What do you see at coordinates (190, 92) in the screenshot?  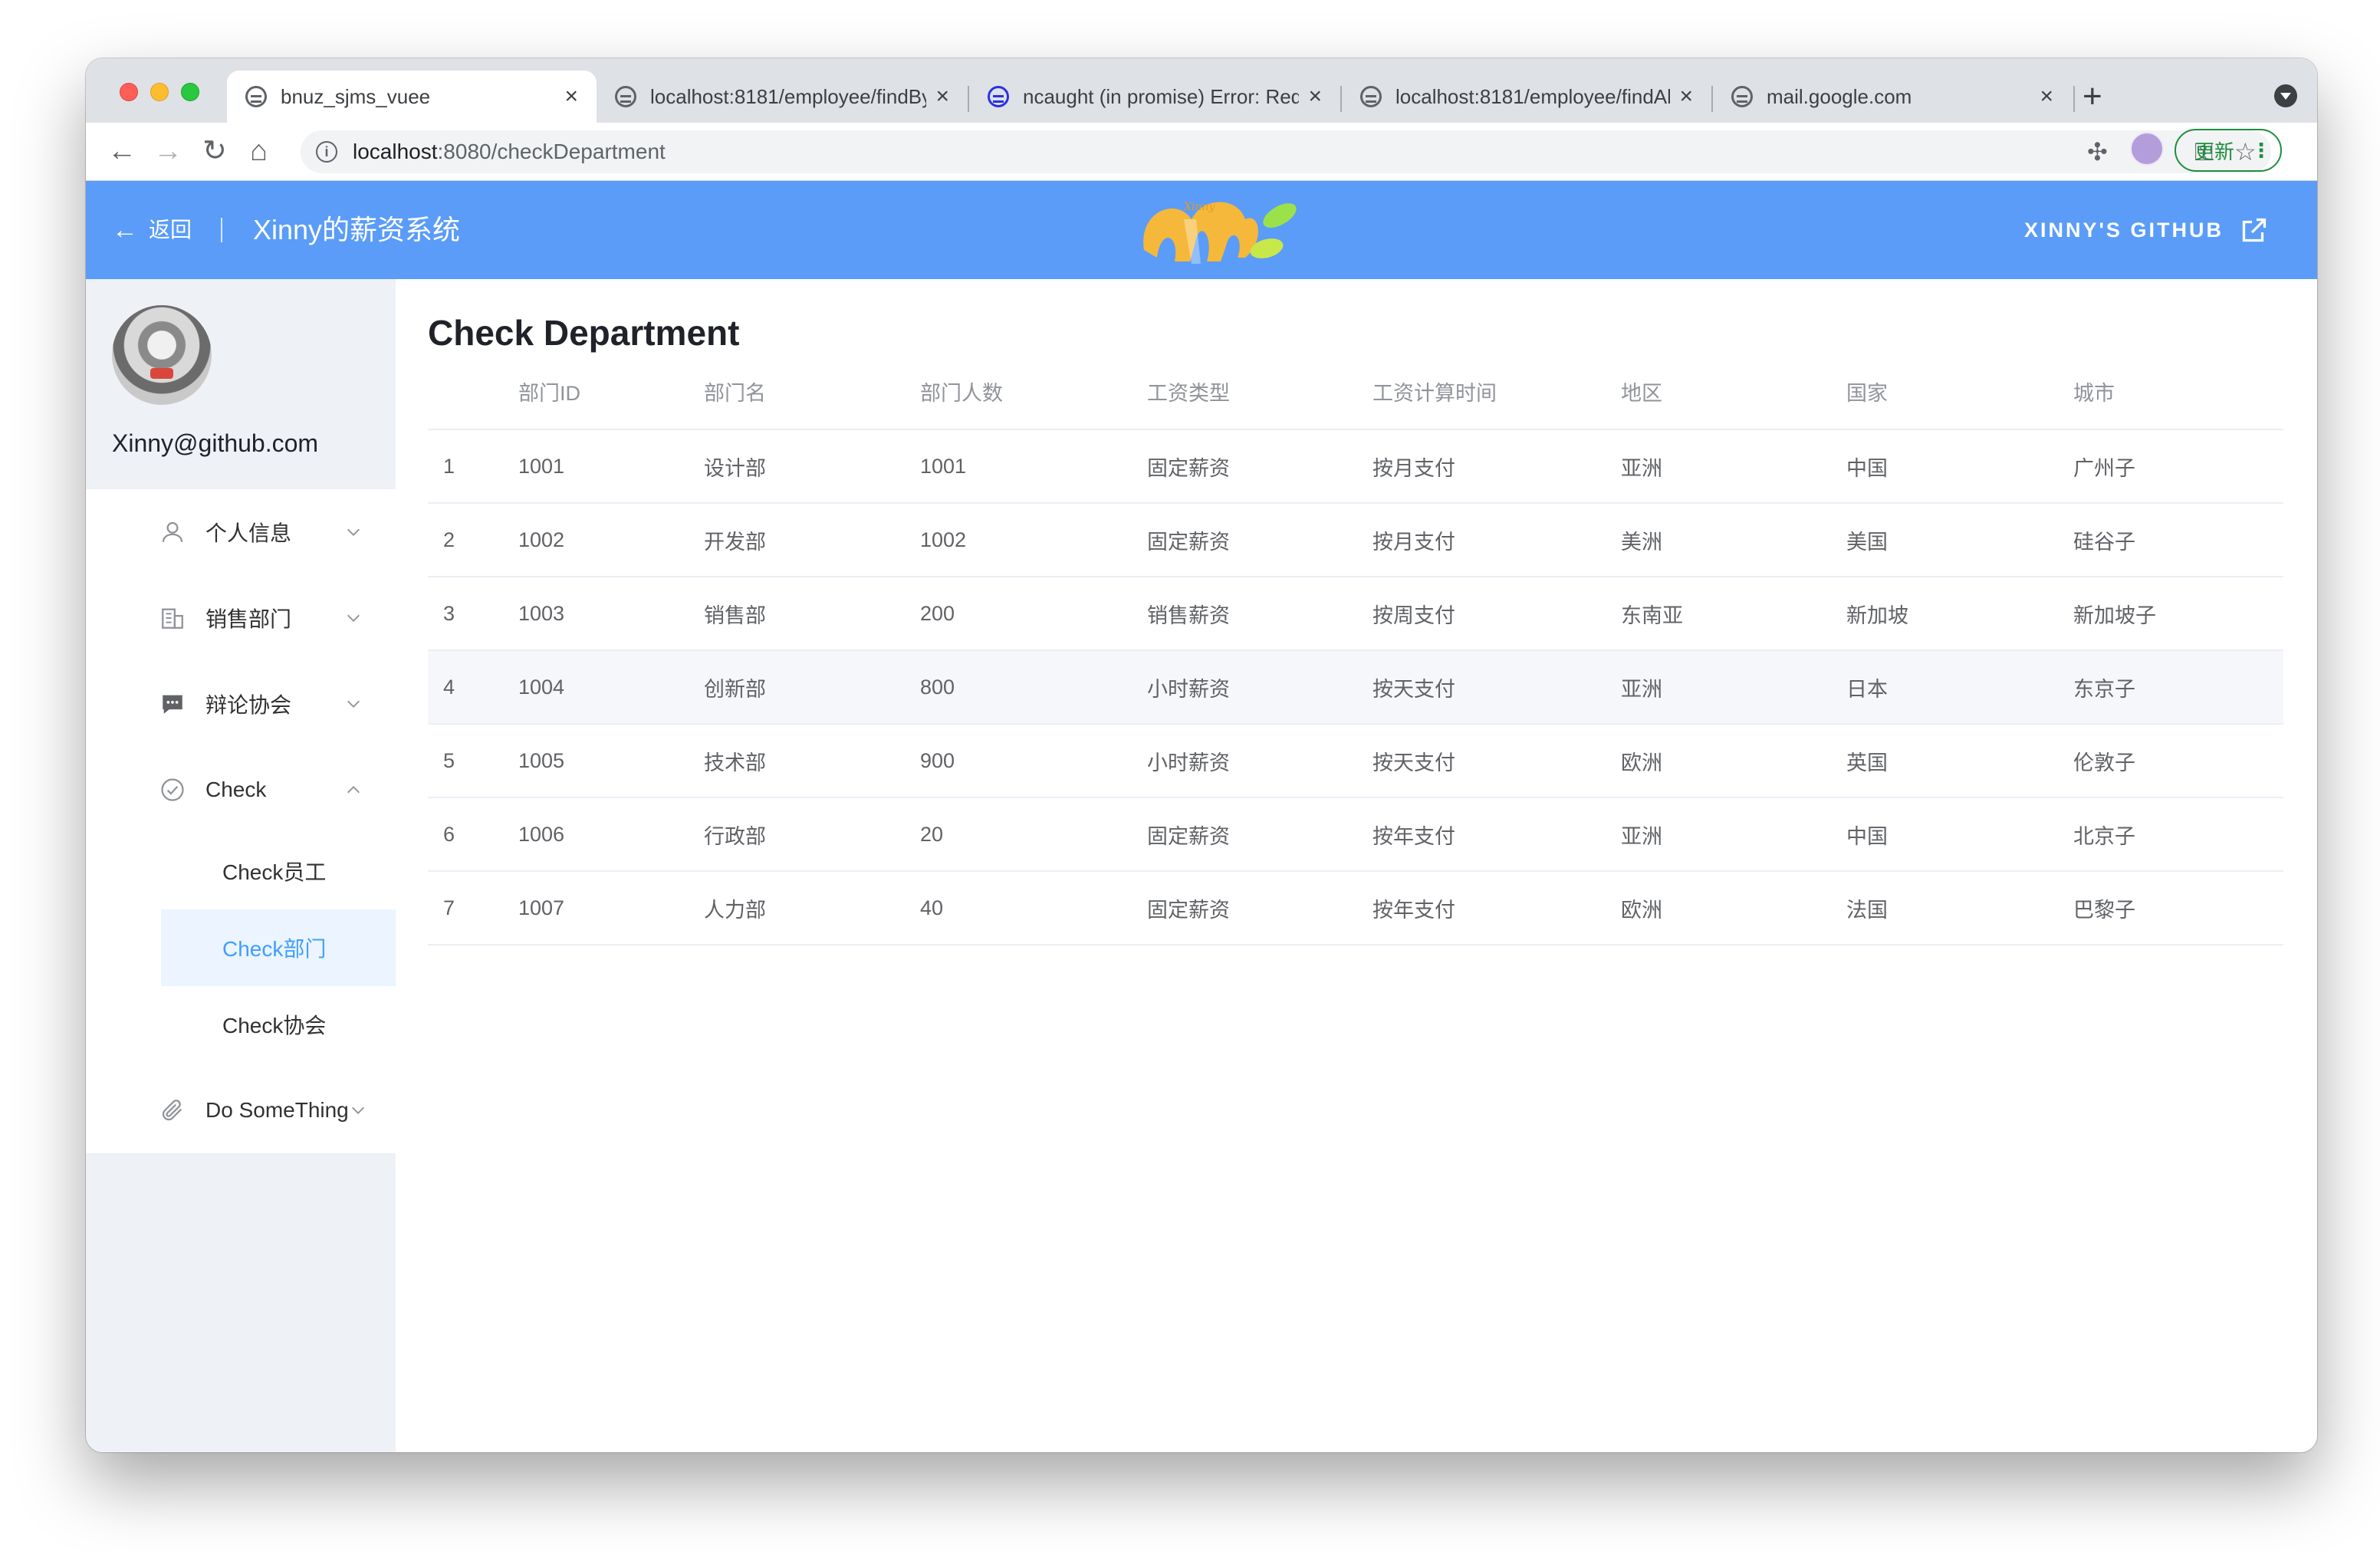 I see `maximize-window-button` at bounding box center [190, 92].